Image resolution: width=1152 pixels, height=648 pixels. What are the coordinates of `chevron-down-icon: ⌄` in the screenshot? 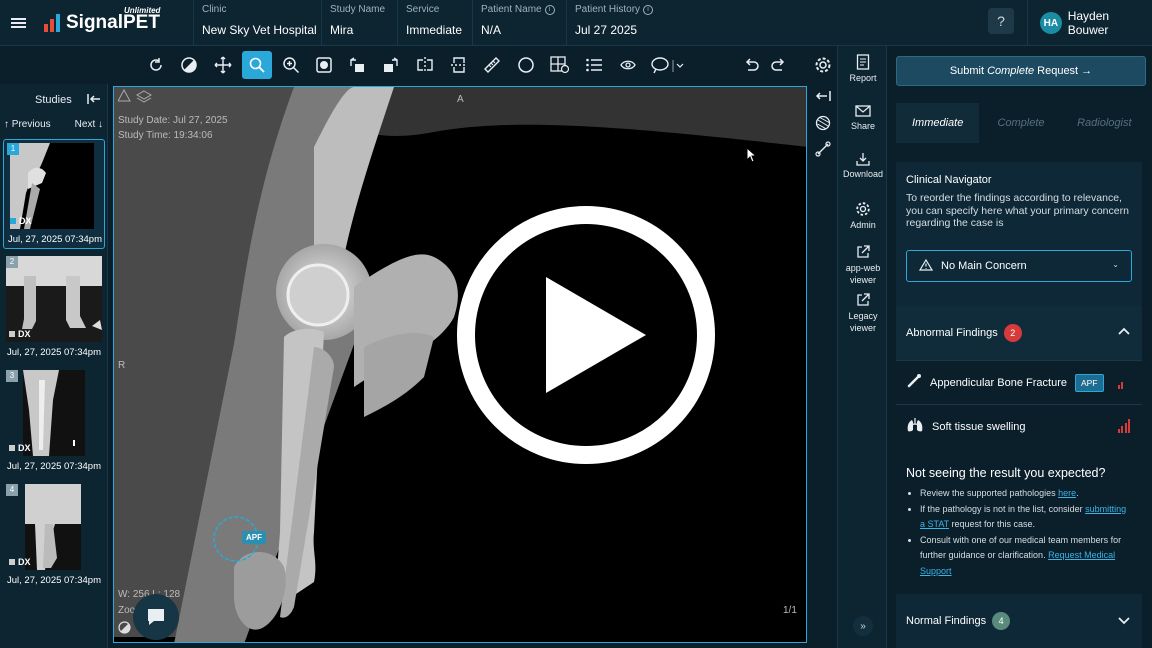 It's located at (1115, 264).